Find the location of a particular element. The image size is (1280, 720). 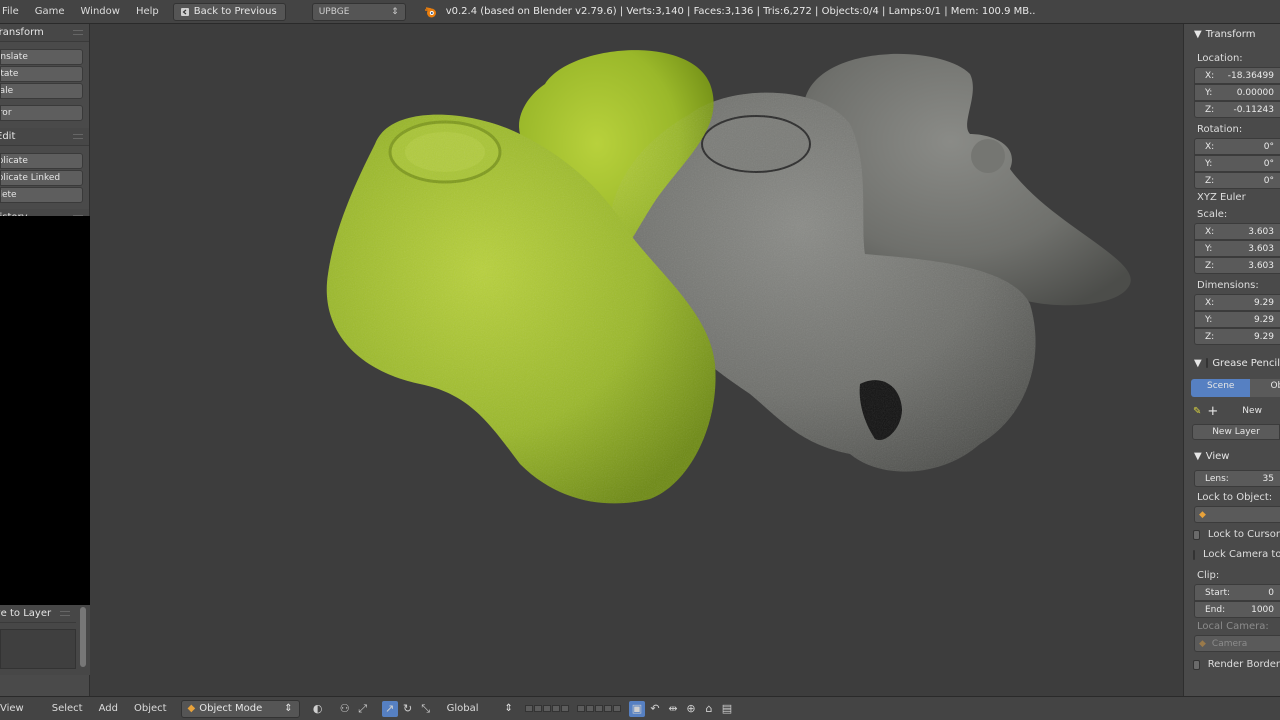

layer-grid is located at coordinates (38, 649).